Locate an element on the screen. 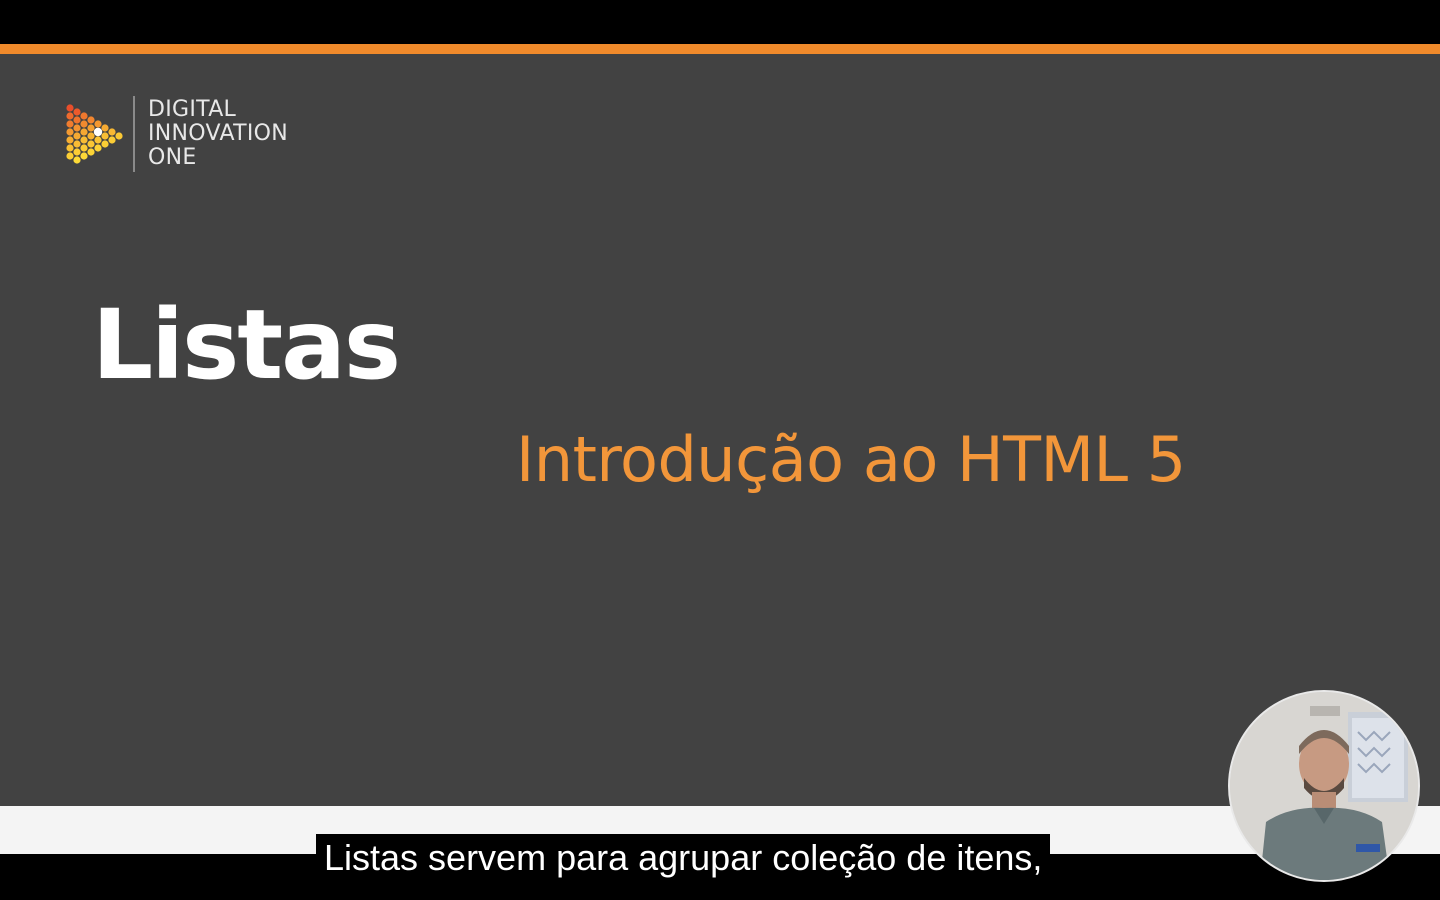  logo-line-3: ONE is located at coordinates (172, 157).